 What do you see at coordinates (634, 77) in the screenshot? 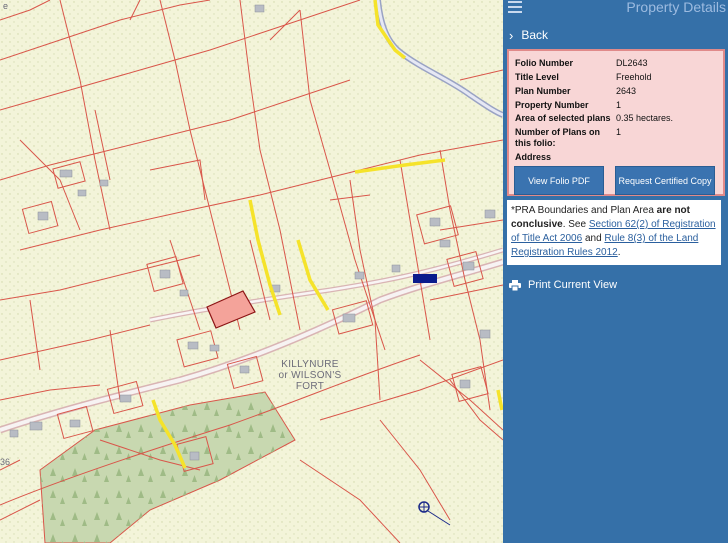
I see `detail-value: Freehold` at bounding box center [634, 77].